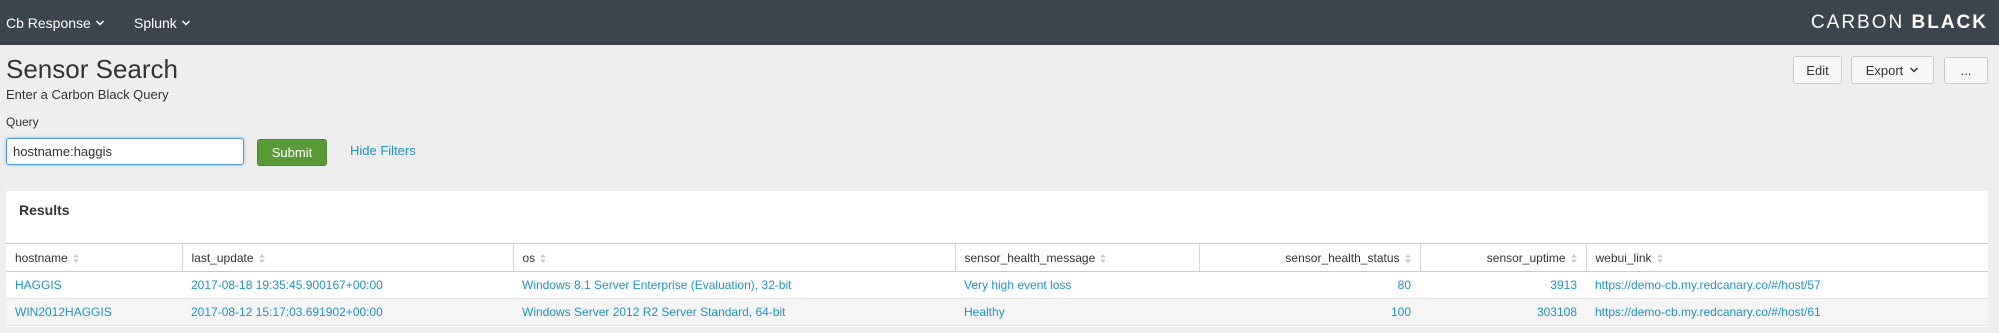  What do you see at coordinates (733, 257) in the screenshot?
I see `column-header-os: os` at bounding box center [733, 257].